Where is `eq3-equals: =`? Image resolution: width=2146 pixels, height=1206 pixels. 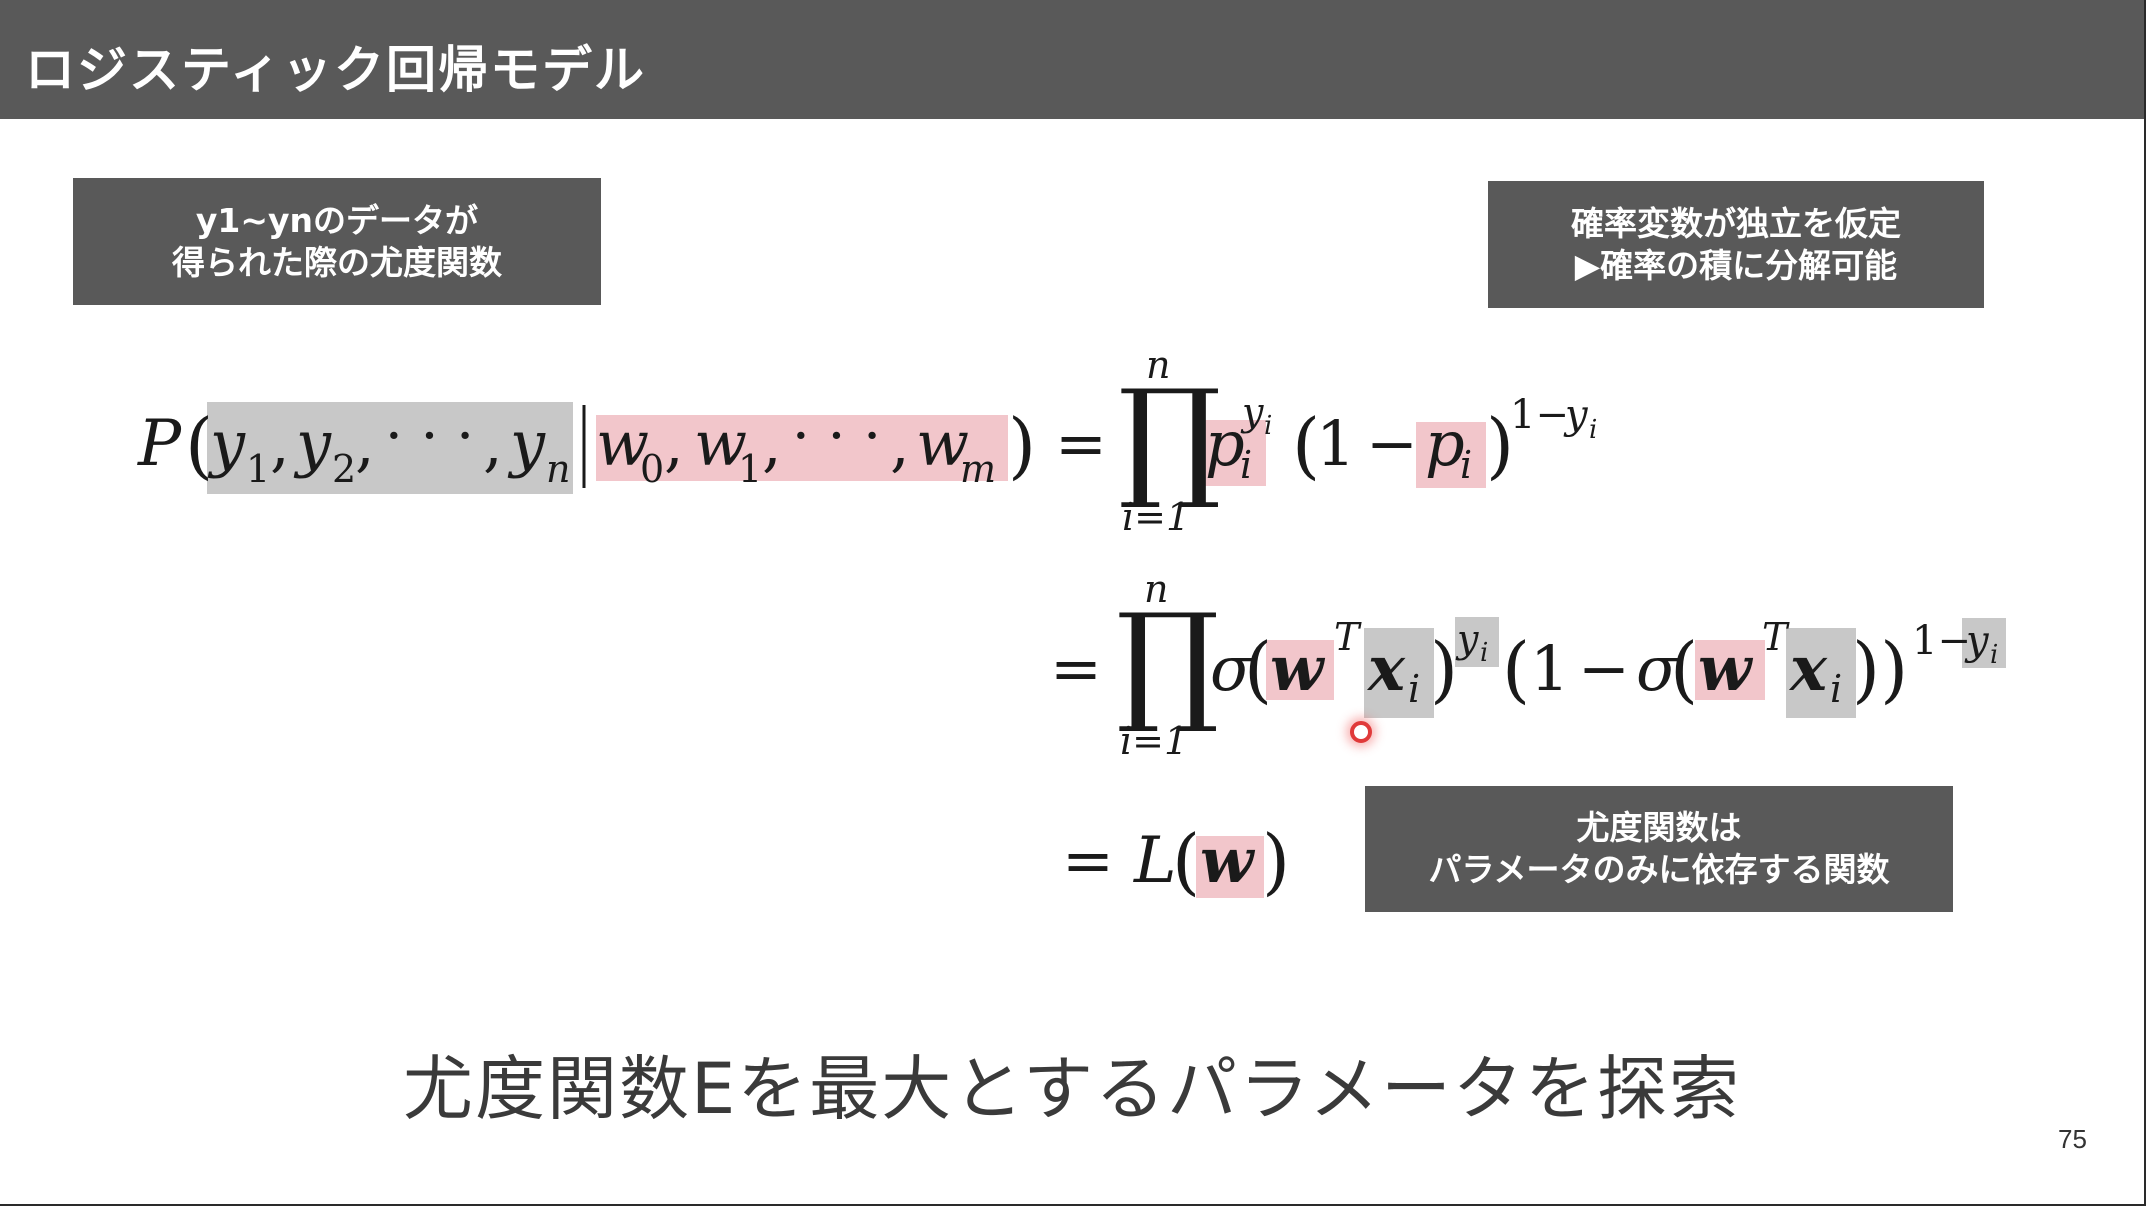
eq3-equals: = is located at coordinates (1088, 860).